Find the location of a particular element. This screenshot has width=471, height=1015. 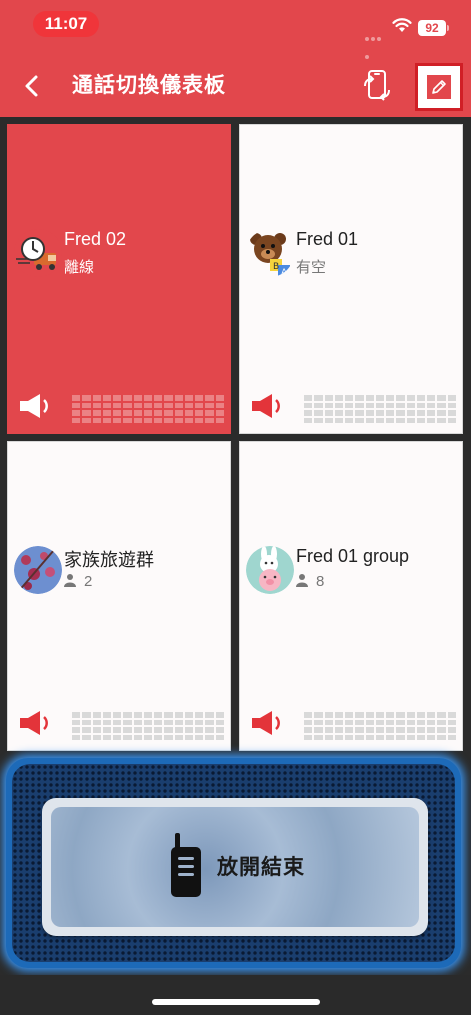

wifi-icon is located at coordinates (402, 25).